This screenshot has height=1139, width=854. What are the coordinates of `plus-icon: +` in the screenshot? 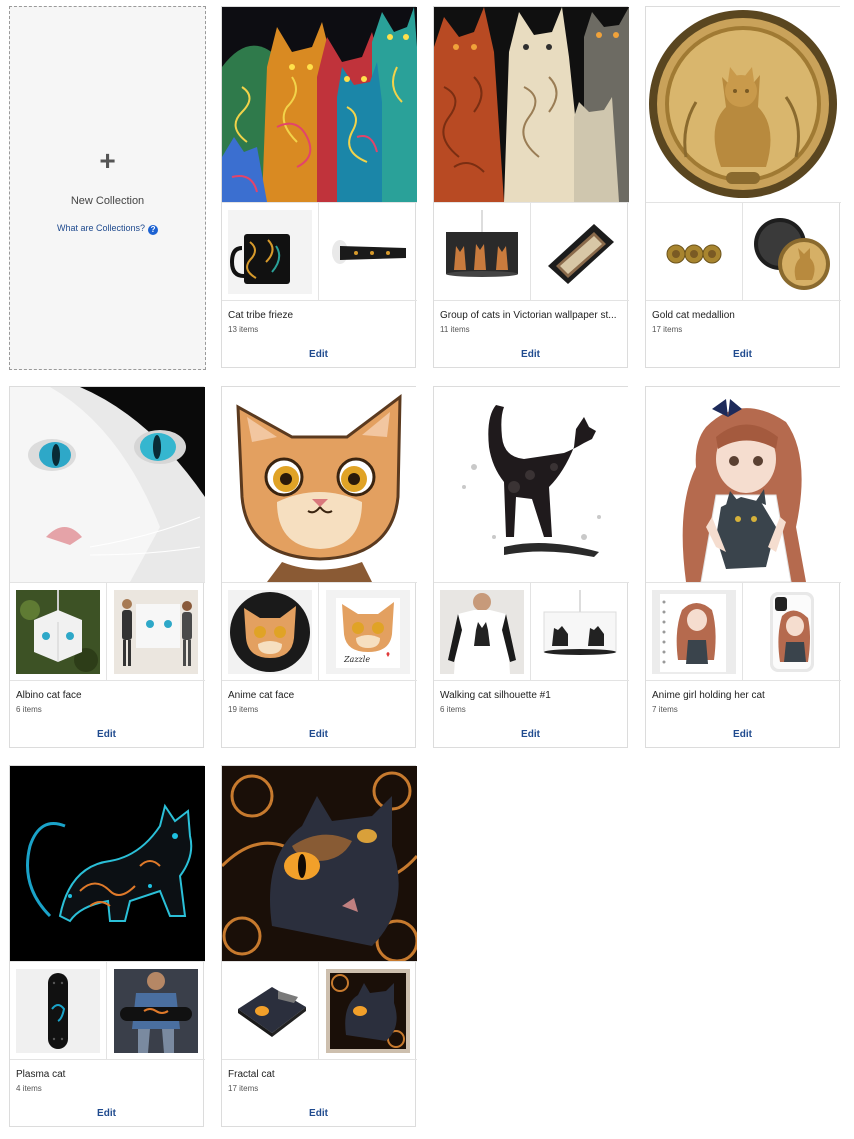 It's located at (107, 161).